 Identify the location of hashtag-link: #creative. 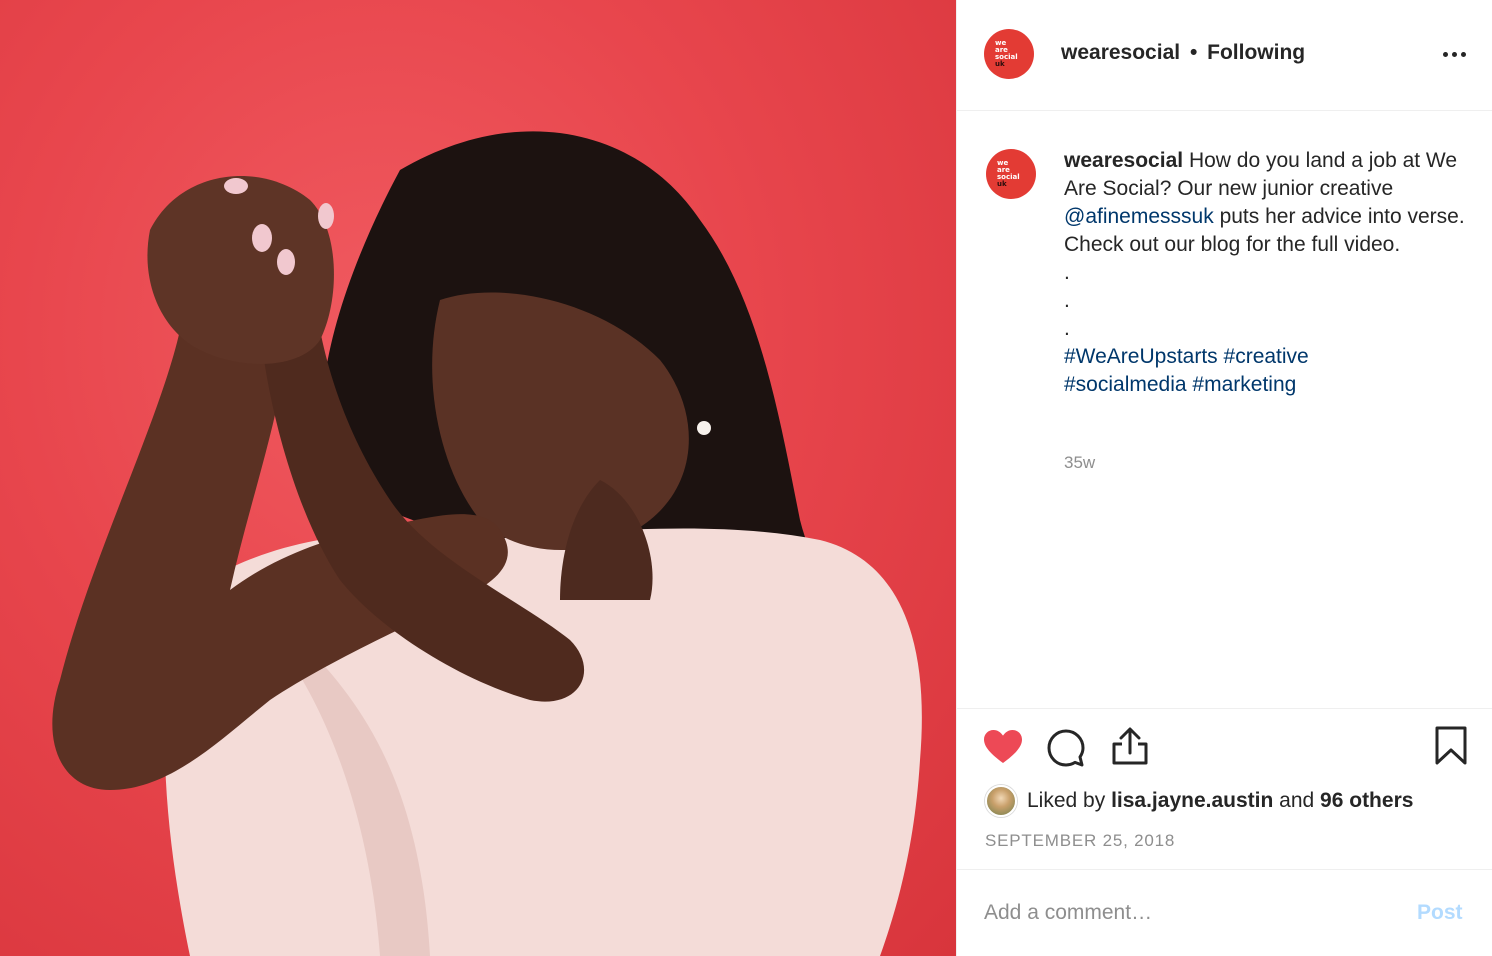
(1266, 356).